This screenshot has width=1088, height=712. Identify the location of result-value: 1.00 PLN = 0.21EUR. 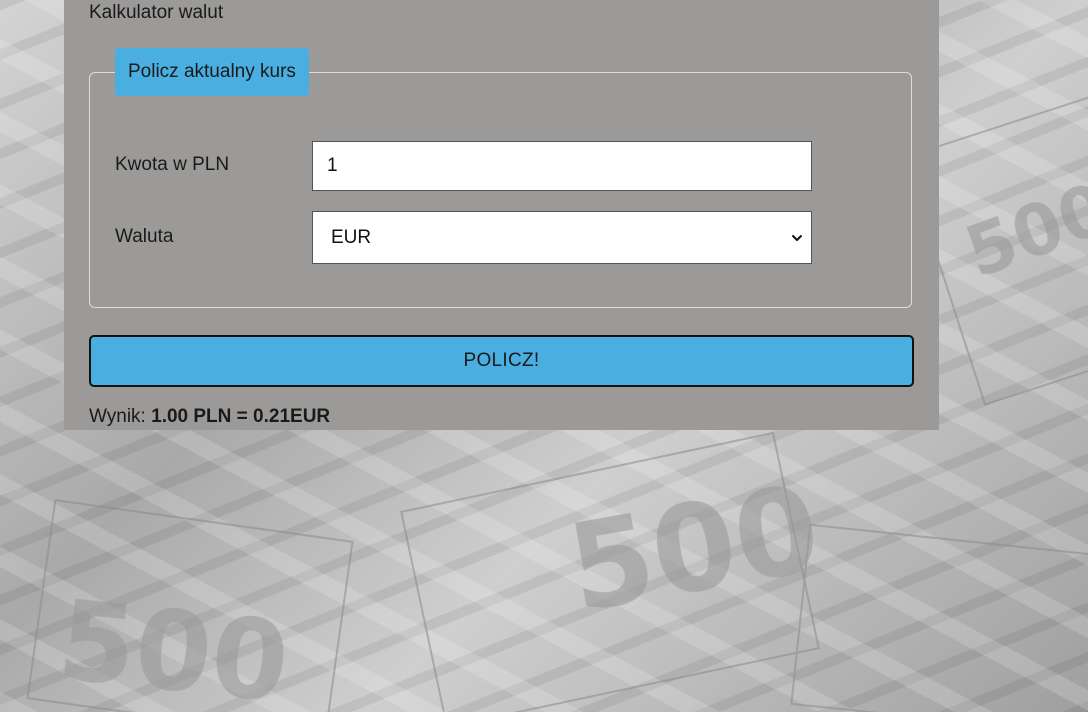
(241, 416).